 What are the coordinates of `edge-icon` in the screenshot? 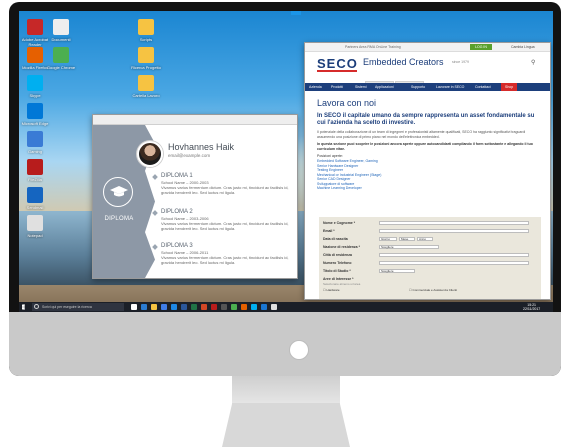 It's located at (144, 307).